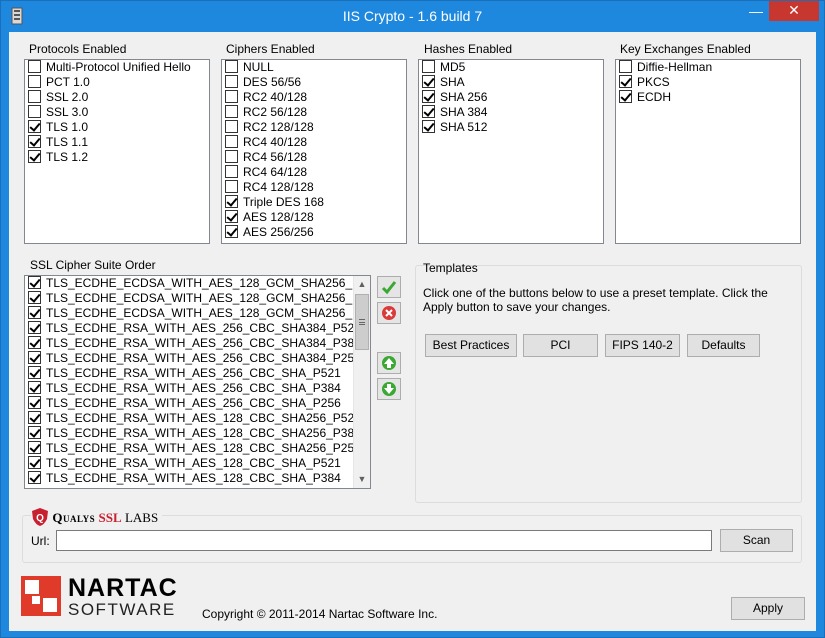  Describe the element at coordinates (314, 202) in the screenshot. I see `cipher-item: Triple DES 168` at that location.